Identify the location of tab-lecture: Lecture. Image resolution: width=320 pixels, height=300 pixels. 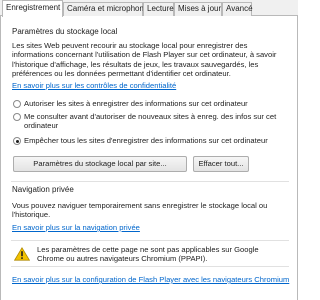
(158, 9).